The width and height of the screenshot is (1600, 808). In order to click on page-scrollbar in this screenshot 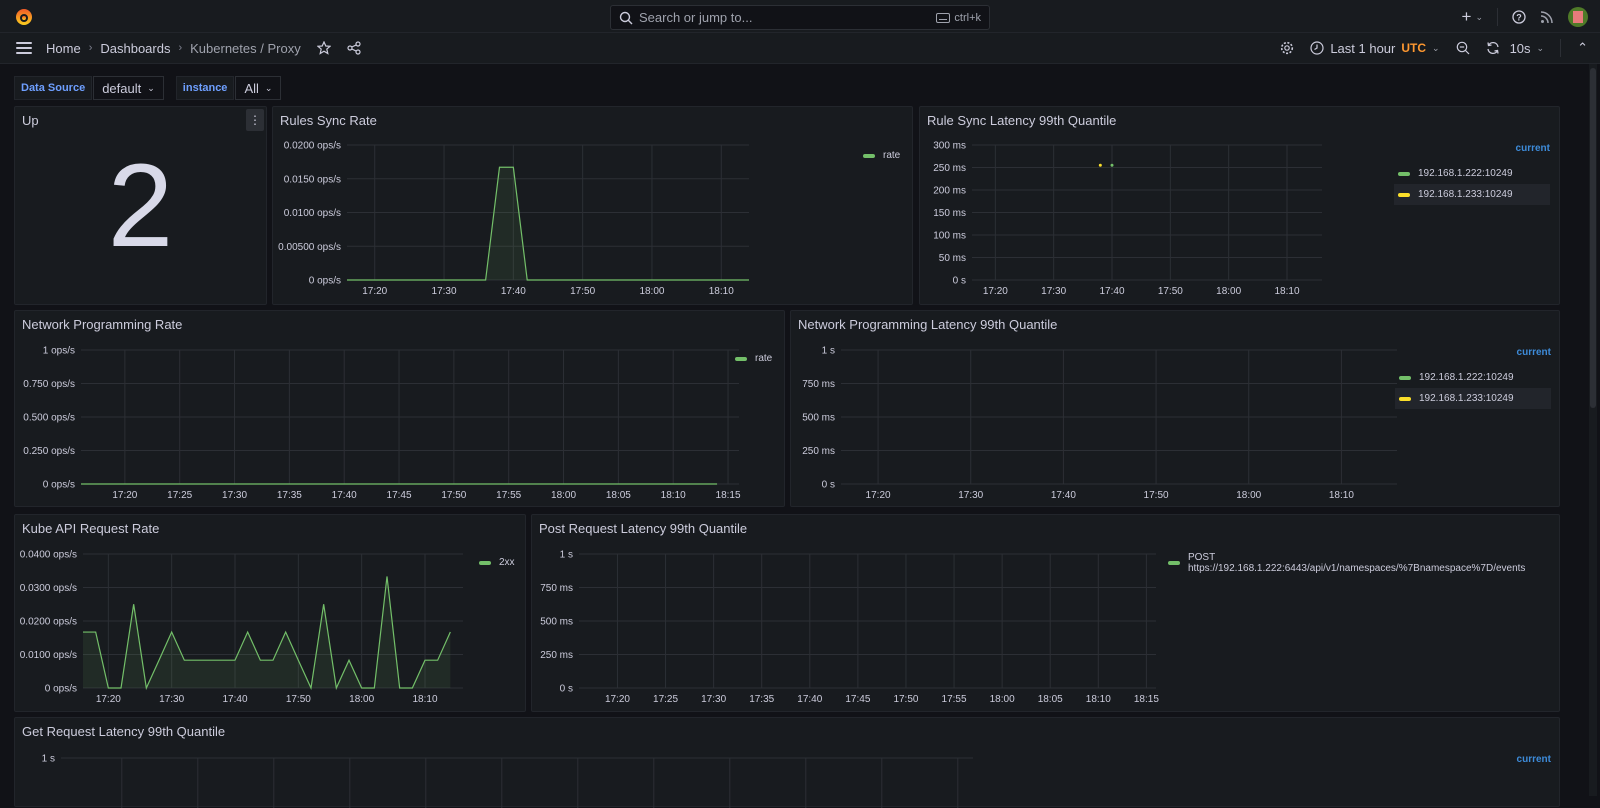, I will do `click(1593, 430)`.